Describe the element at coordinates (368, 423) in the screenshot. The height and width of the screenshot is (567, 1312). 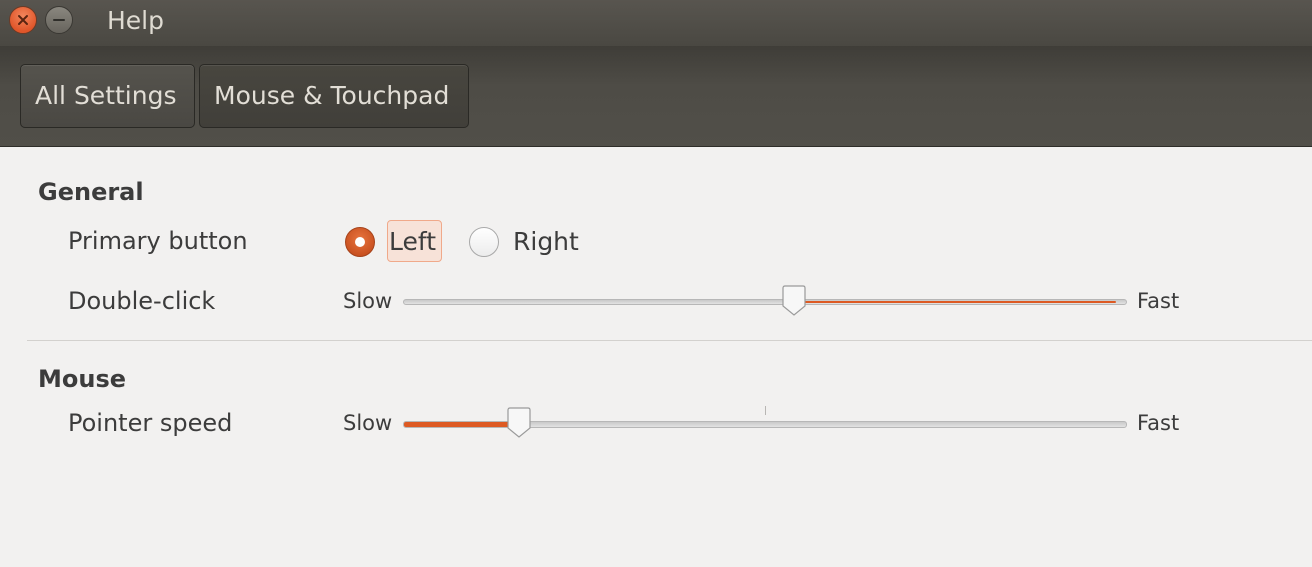
I see `pointer-speed-slow-label: Slow` at that location.